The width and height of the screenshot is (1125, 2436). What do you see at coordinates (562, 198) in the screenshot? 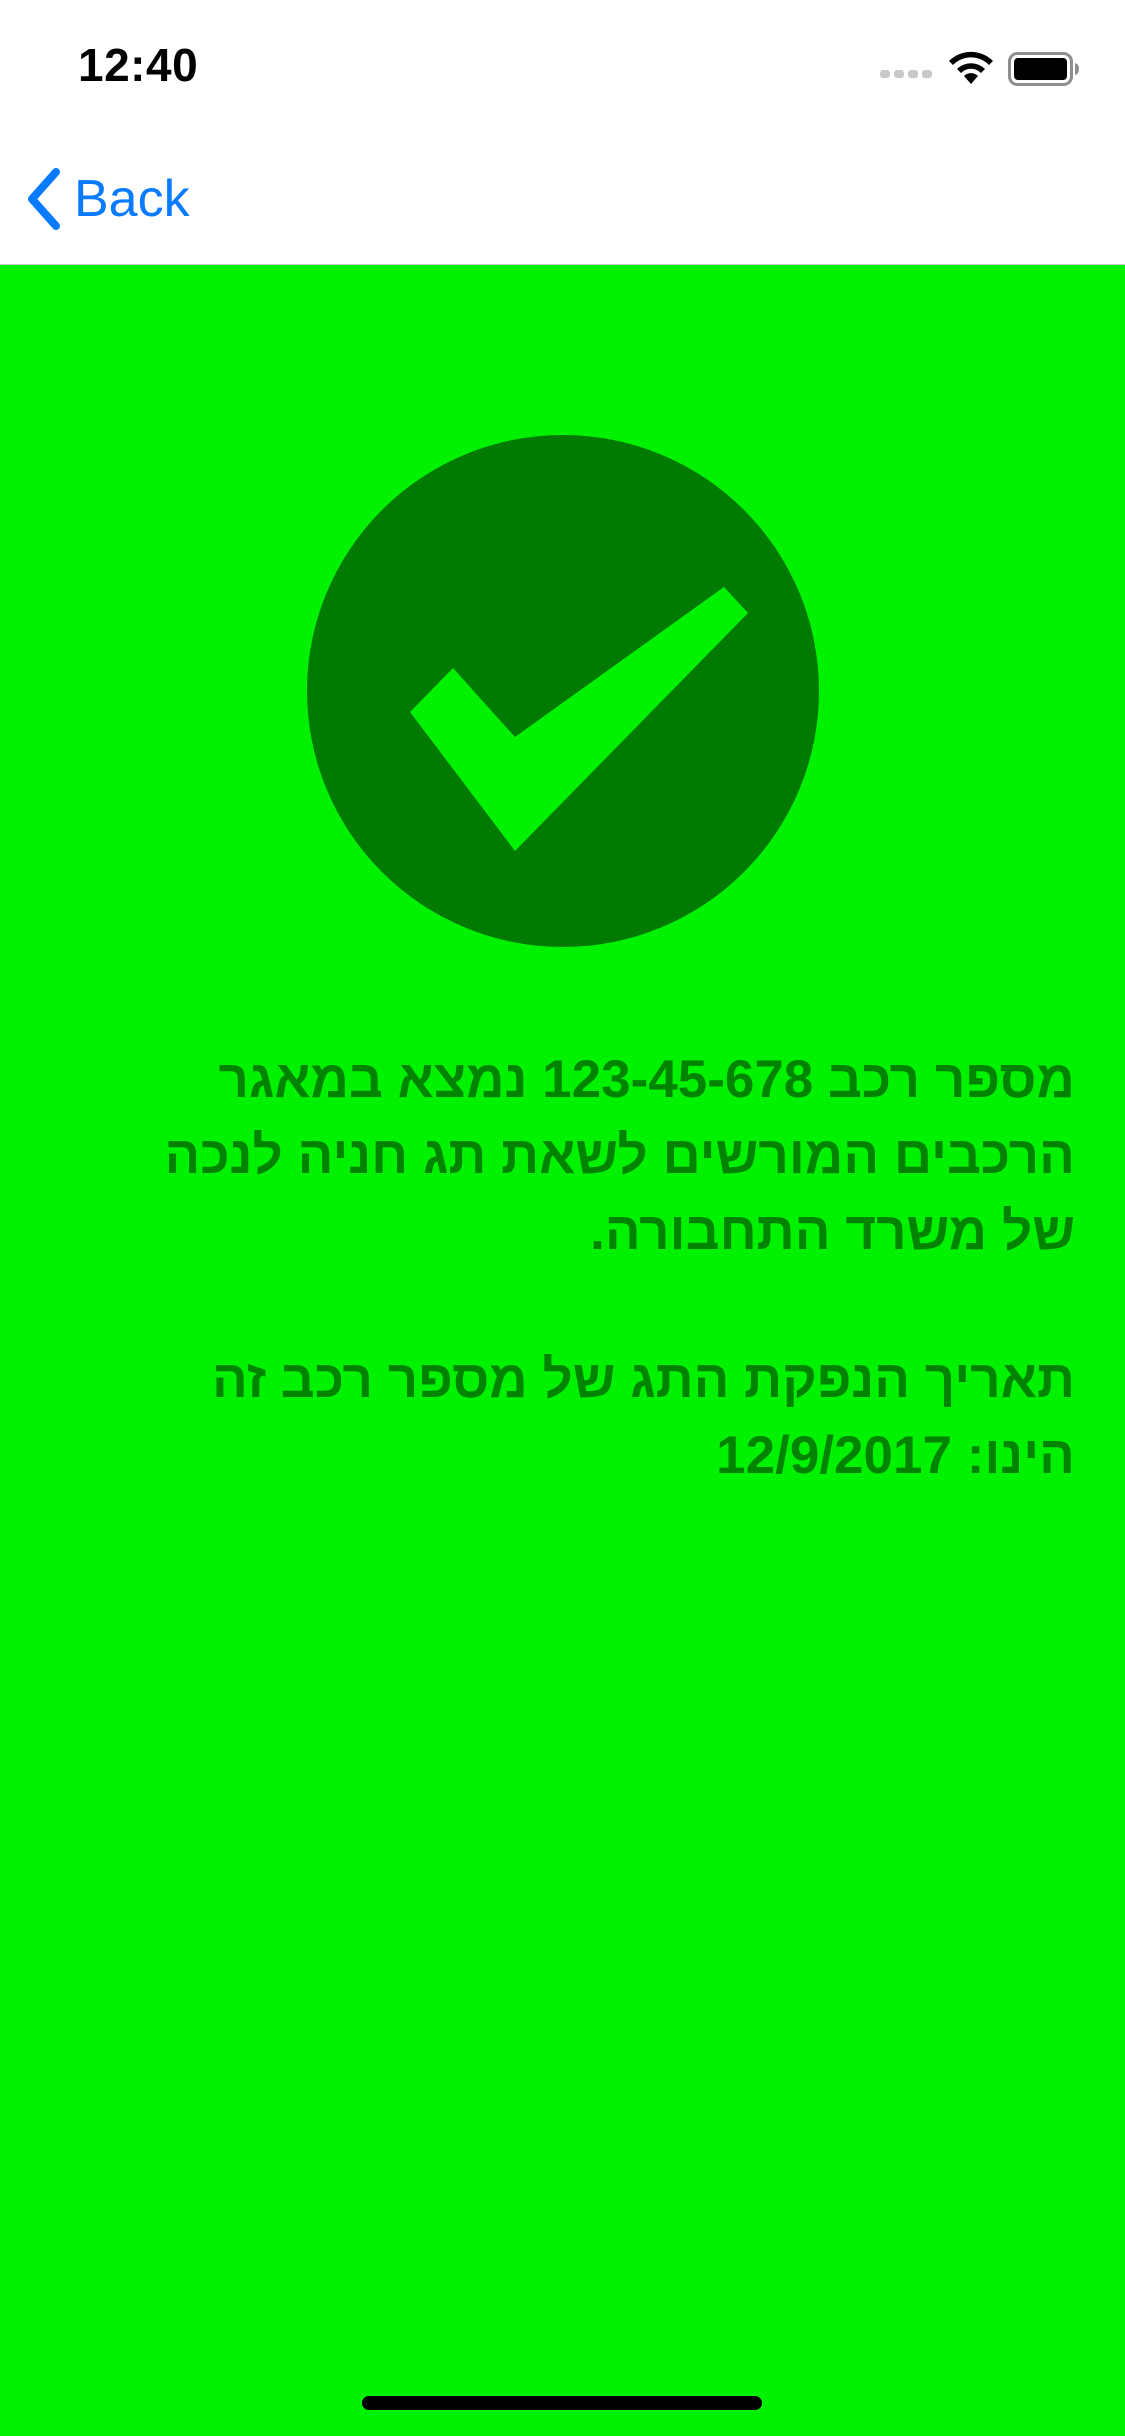
I see `navigation-bar: Back` at bounding box center [562, 198].